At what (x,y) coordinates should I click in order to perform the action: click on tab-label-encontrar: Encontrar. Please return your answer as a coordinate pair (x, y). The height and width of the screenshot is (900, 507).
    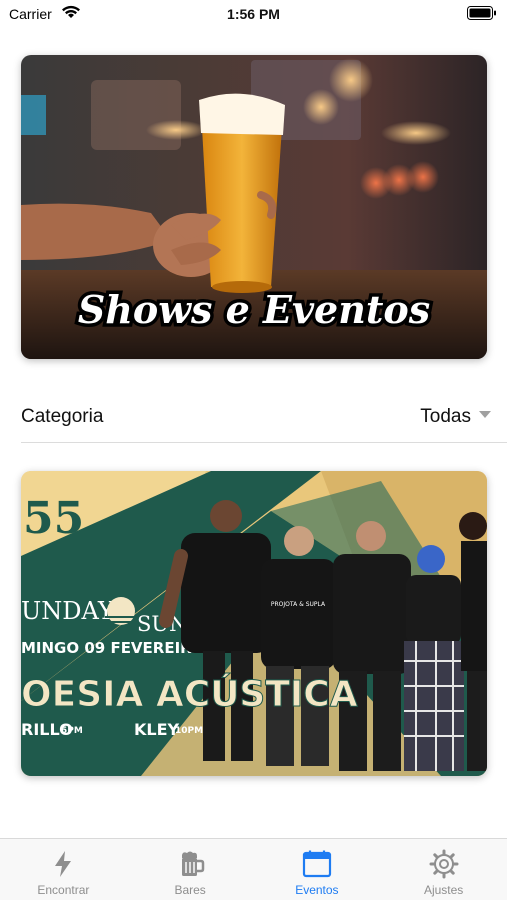
    Looking at the image, I should click on (63, 890).